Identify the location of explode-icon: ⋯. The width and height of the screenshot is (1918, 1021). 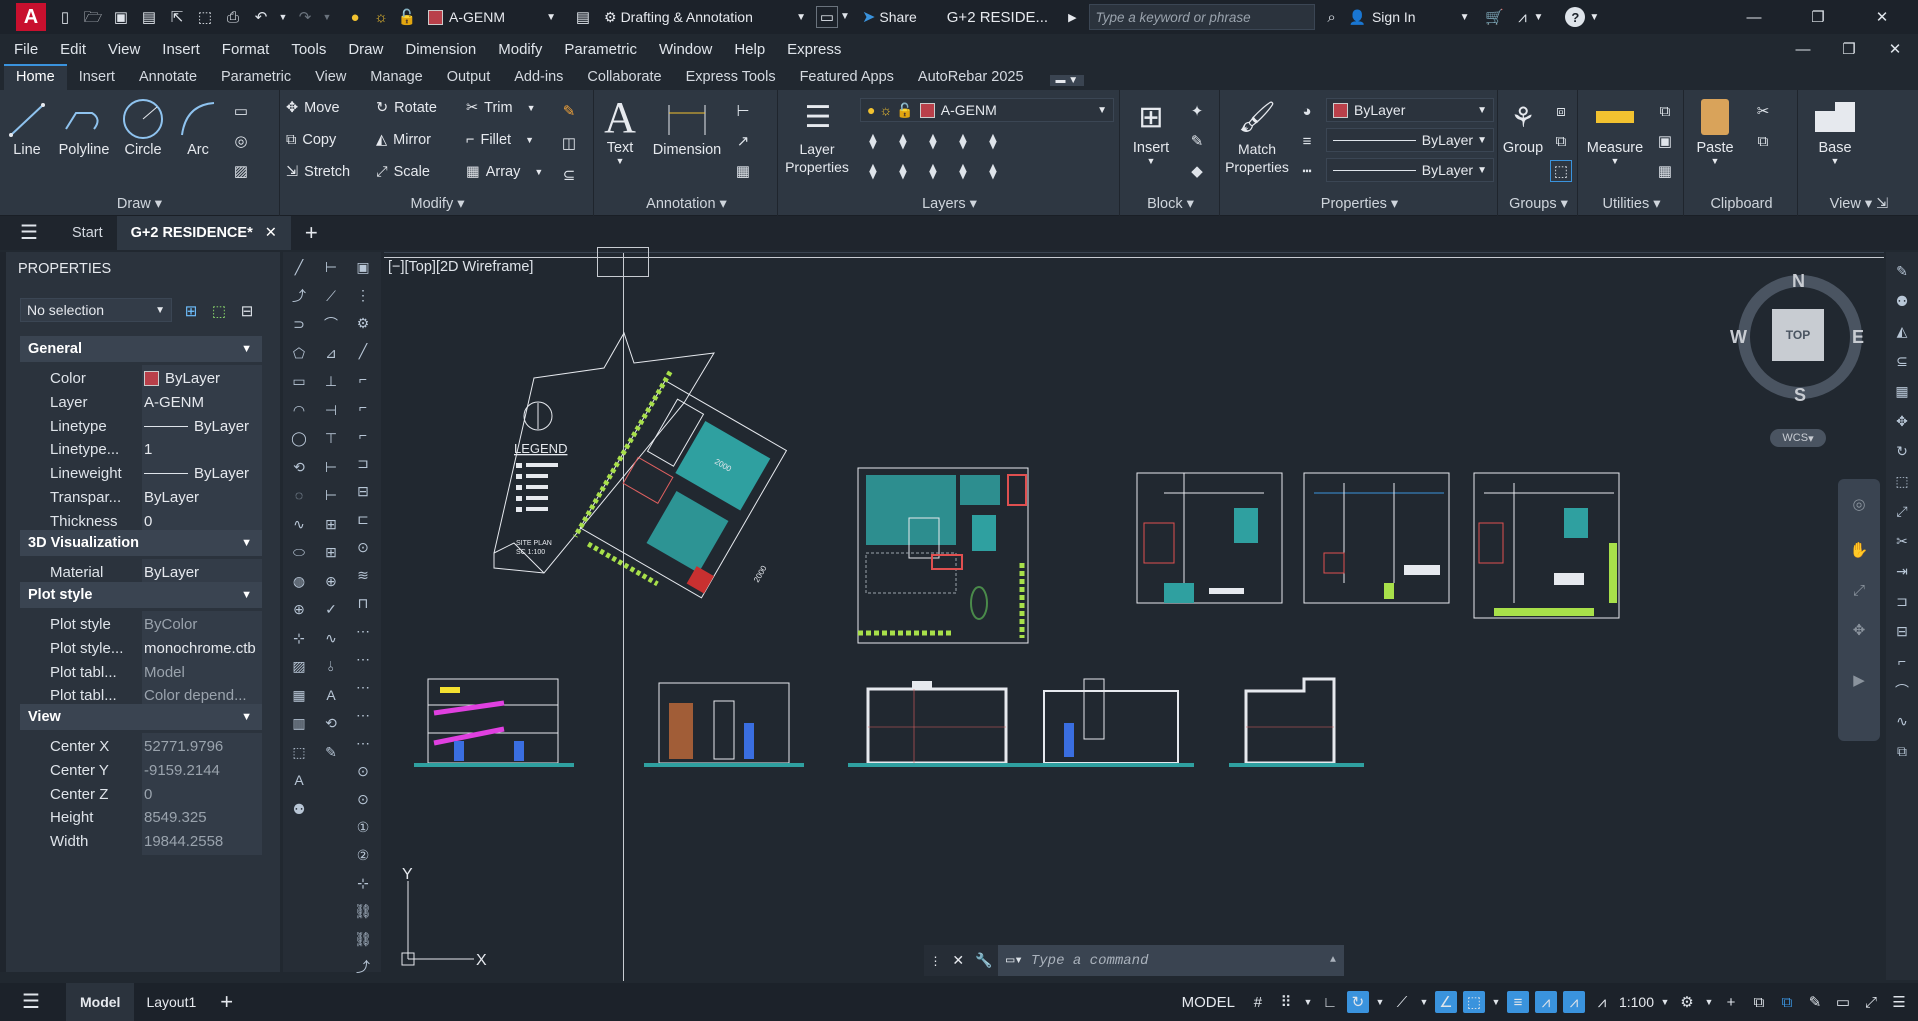
(363, 715).